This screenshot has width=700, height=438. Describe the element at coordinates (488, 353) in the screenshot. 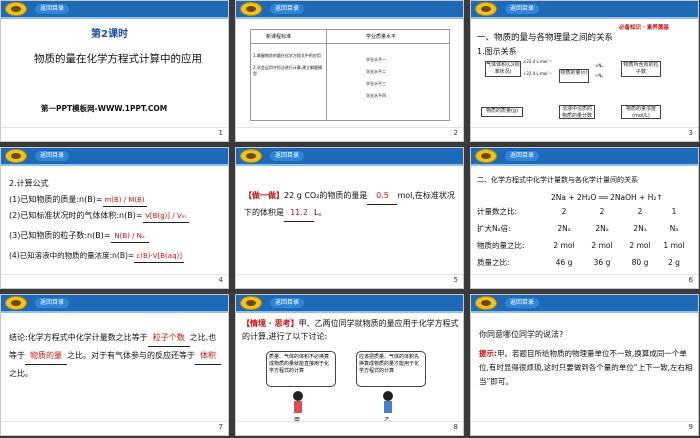

I see `tip-label: 提示:` at that location.